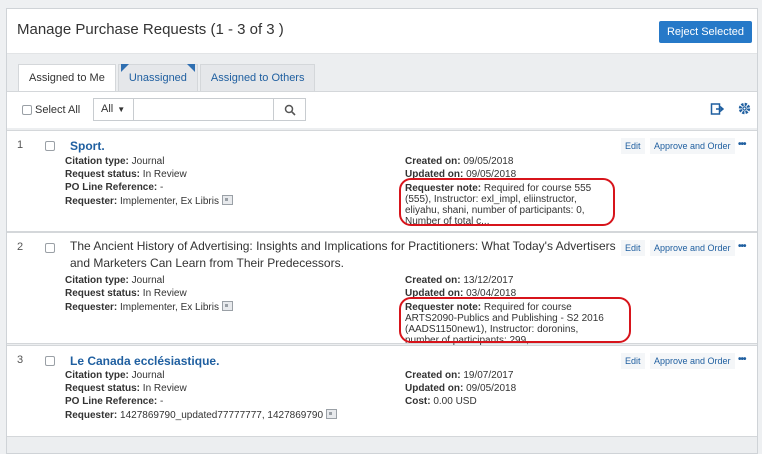 Image resolution: width=762 pixels, height=454 pixels. What do you see at coordinates (20, 247) in the screenshot?
I see `row-number: 2` at bounding box center [20, 247].